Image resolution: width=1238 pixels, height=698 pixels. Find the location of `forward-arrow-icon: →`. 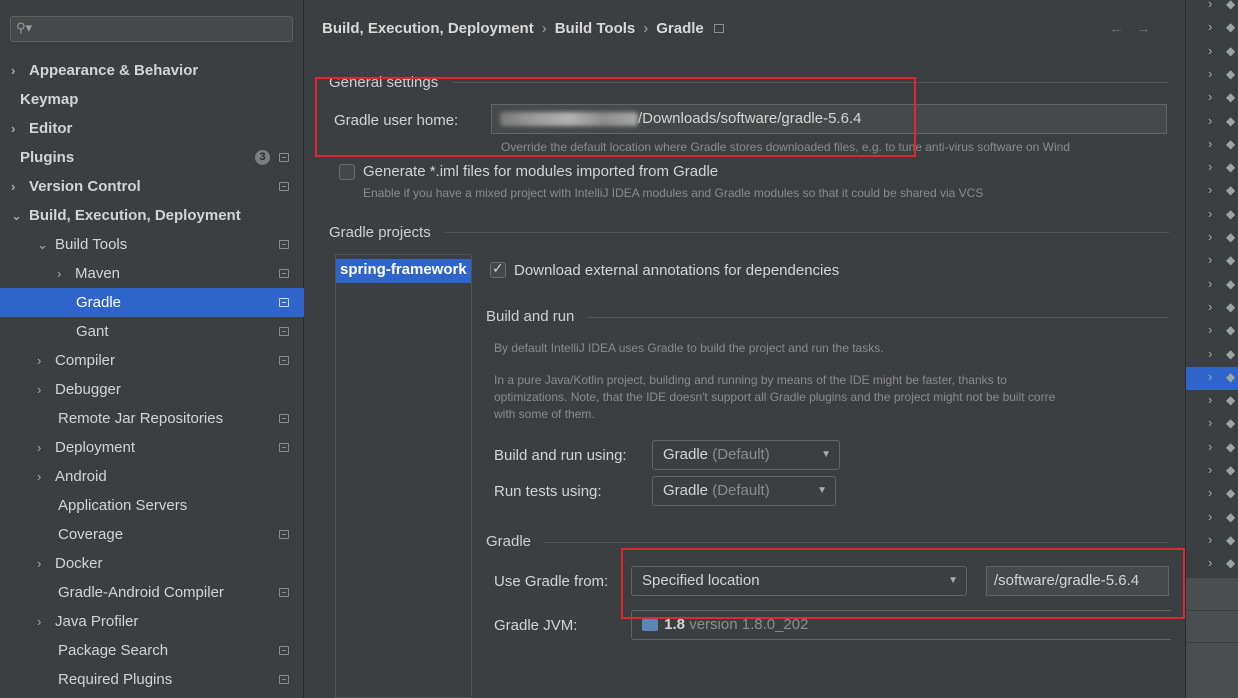

forward-arrow-icon: → is located at coordinates (1149, 28).